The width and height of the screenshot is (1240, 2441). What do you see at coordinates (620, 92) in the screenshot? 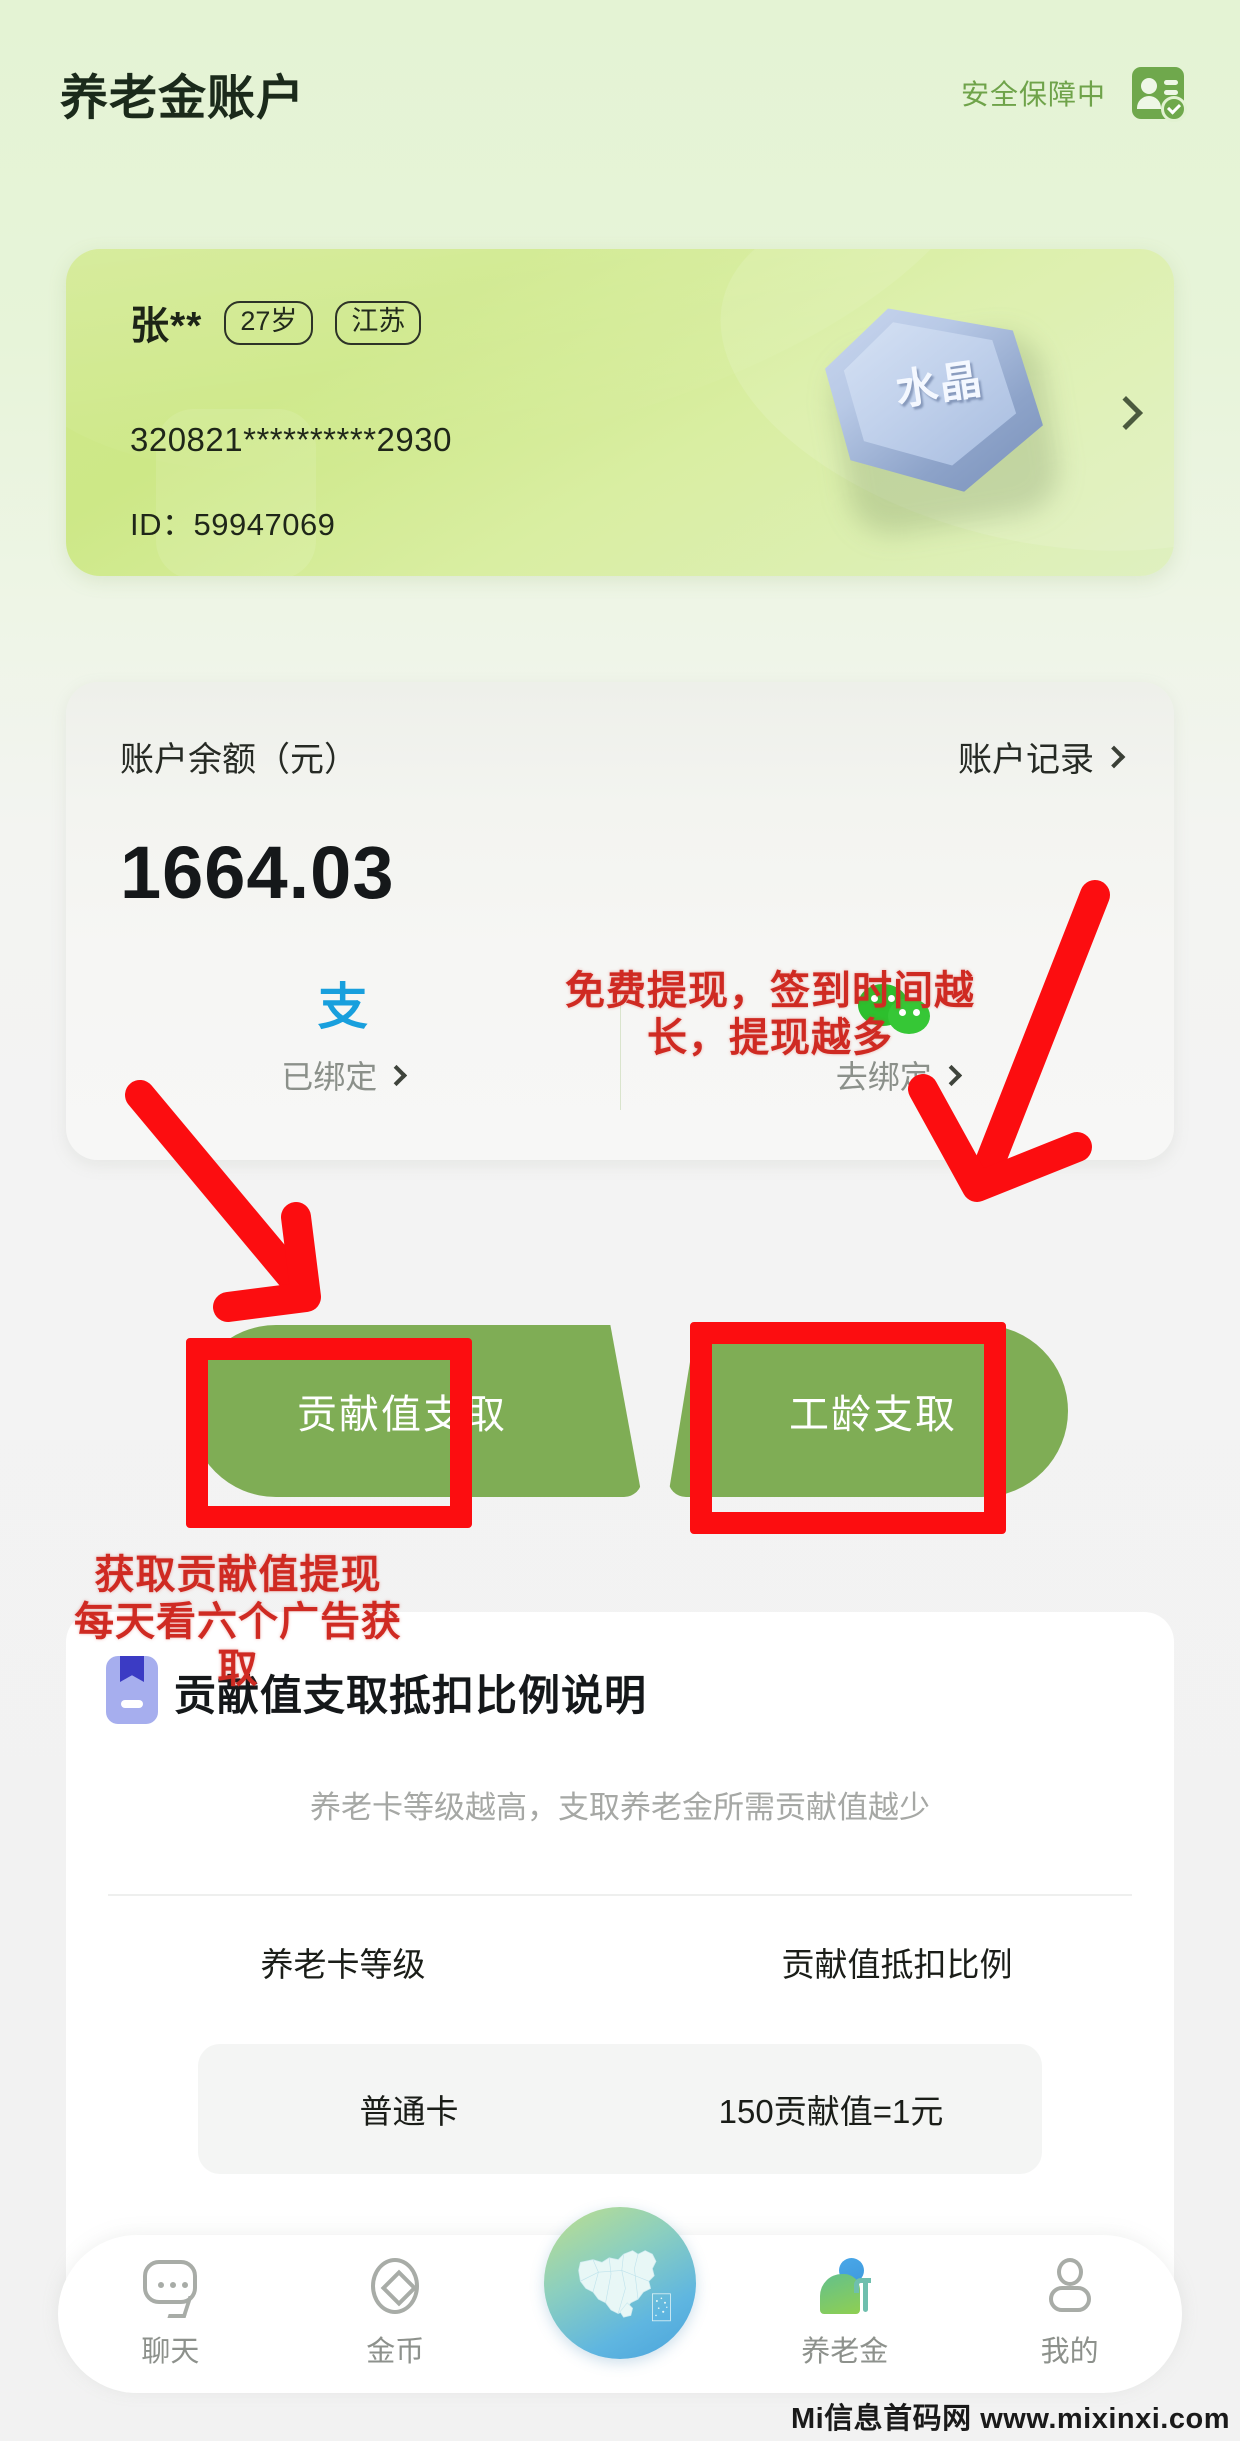
I see `page-header: 养老金账户 安全保障中` at bounding box center [620, 92].